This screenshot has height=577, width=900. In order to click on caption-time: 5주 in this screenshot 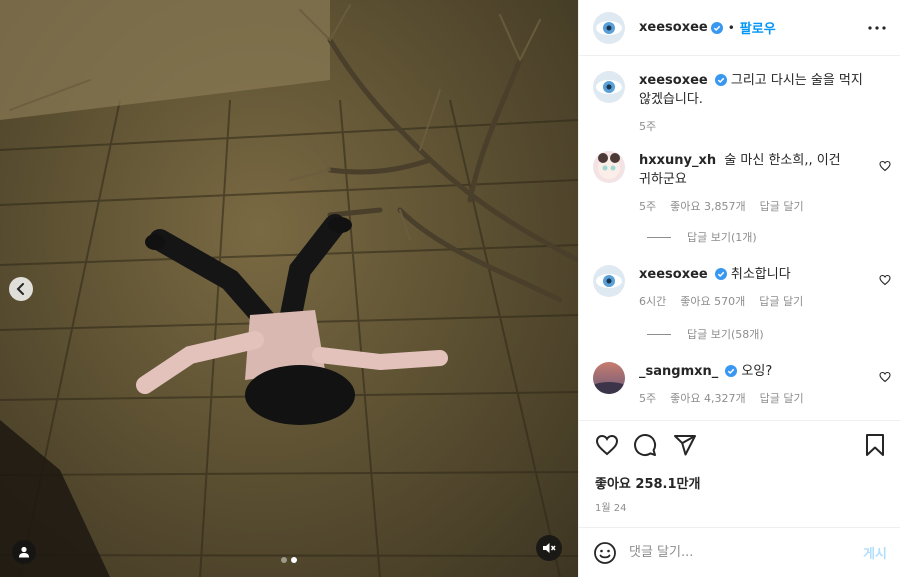, I will do `click(648, 126)`.